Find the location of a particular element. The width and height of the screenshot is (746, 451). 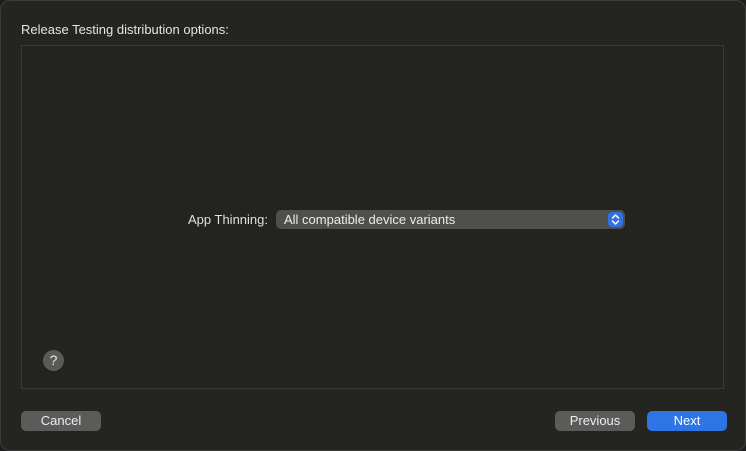

app-thinning-selected-value: All compatible device variants is located at coordinates (370, 219).